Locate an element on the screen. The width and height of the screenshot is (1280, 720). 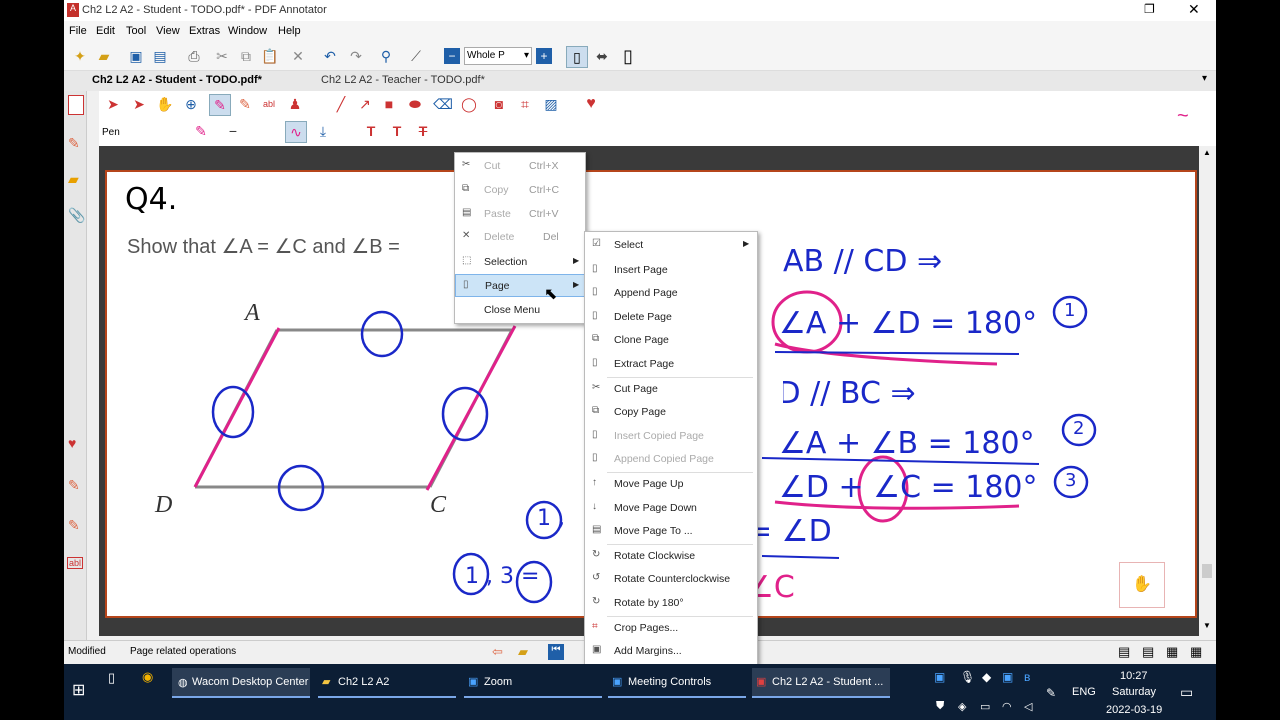
clock-time: 10:27 is located at coordinates (1134, 676).